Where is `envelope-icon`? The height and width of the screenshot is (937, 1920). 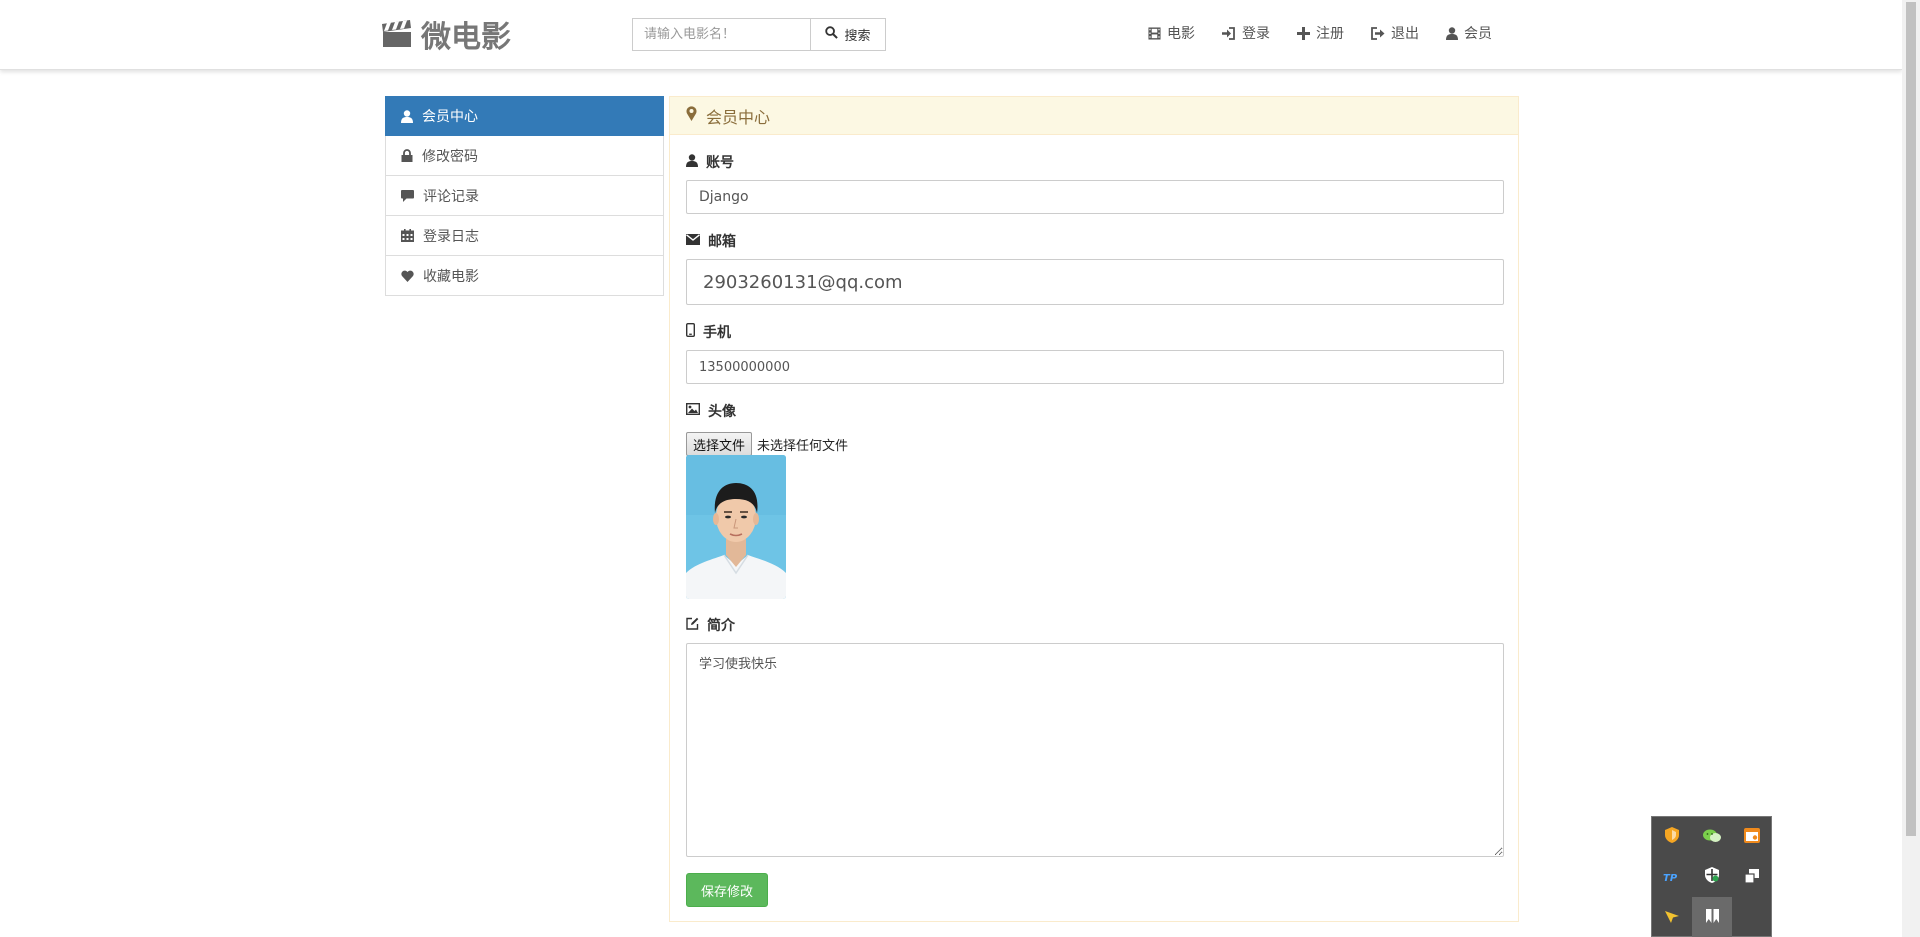 envelope-icon is located at coordinates (693, 241).